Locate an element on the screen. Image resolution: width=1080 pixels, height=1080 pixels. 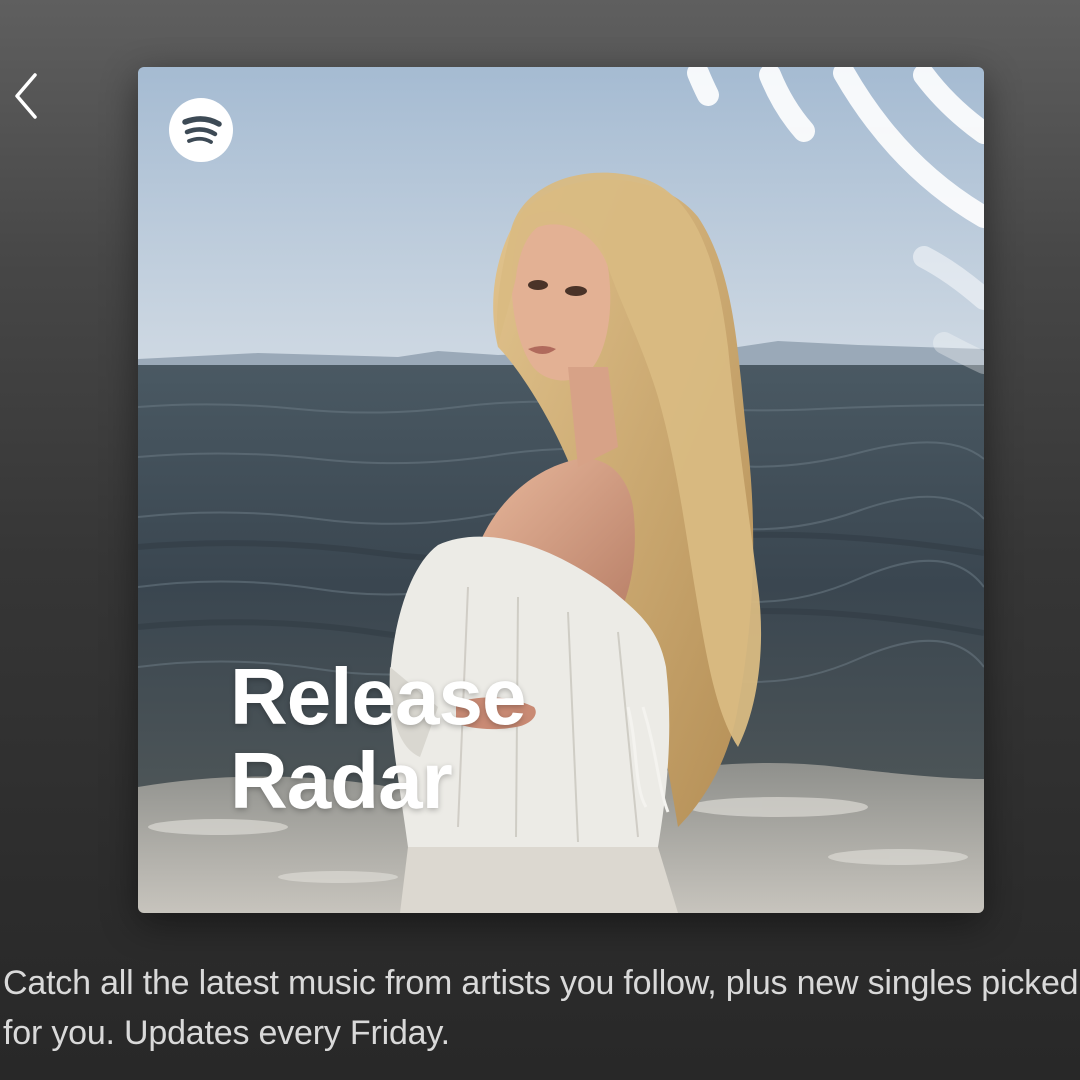
back-button is located at coordinates (26, 96).